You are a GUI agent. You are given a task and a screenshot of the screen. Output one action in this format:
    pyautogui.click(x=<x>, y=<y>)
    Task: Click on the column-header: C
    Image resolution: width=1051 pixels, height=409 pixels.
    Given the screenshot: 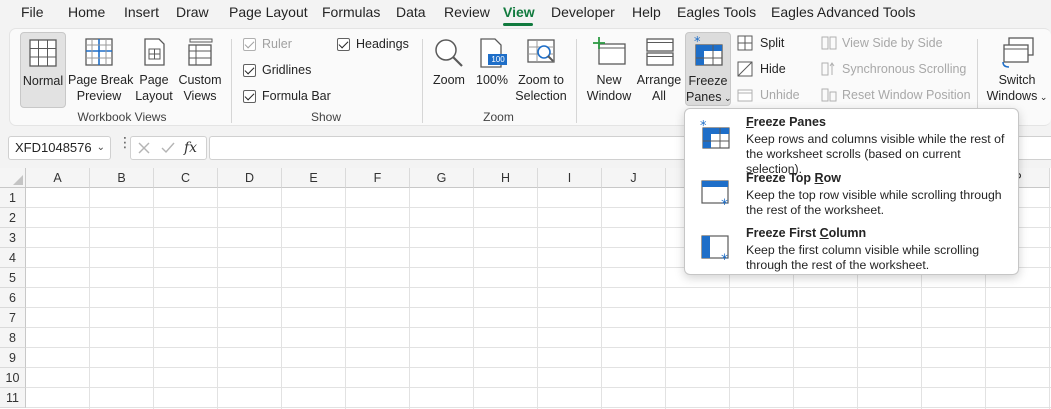 What is the action you would take?
    pyautogui.click(x=186, y=178)
    